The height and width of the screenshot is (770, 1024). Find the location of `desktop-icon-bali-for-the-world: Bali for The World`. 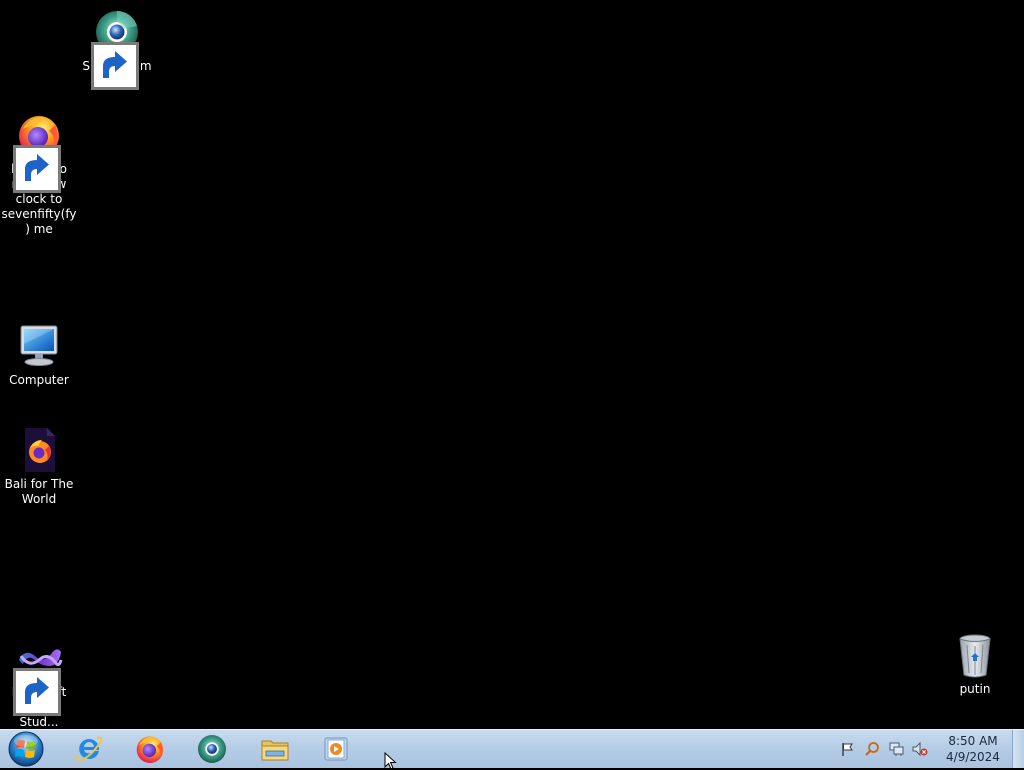

desktop-icon-bali-for-the-world: Bali for The World is located at coordinates (39, 466).